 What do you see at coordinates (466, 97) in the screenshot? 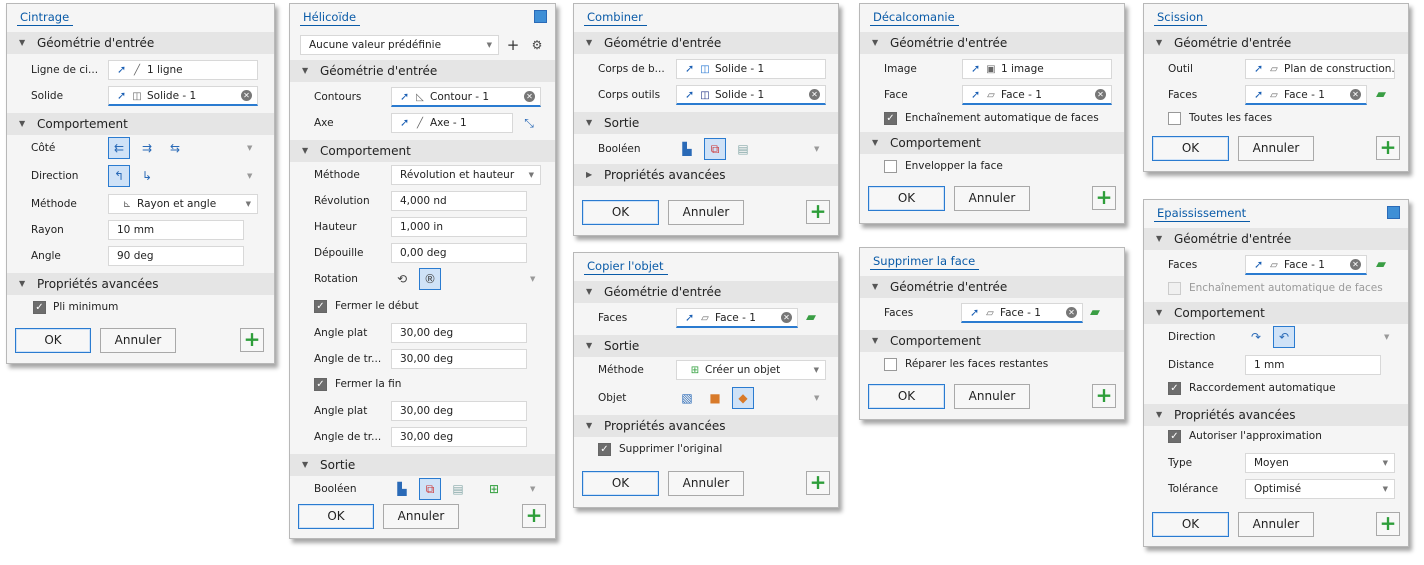
I see `contours-selector: ➚ ◺ Contour - 1 ✕` at bounding box center [466, 97].